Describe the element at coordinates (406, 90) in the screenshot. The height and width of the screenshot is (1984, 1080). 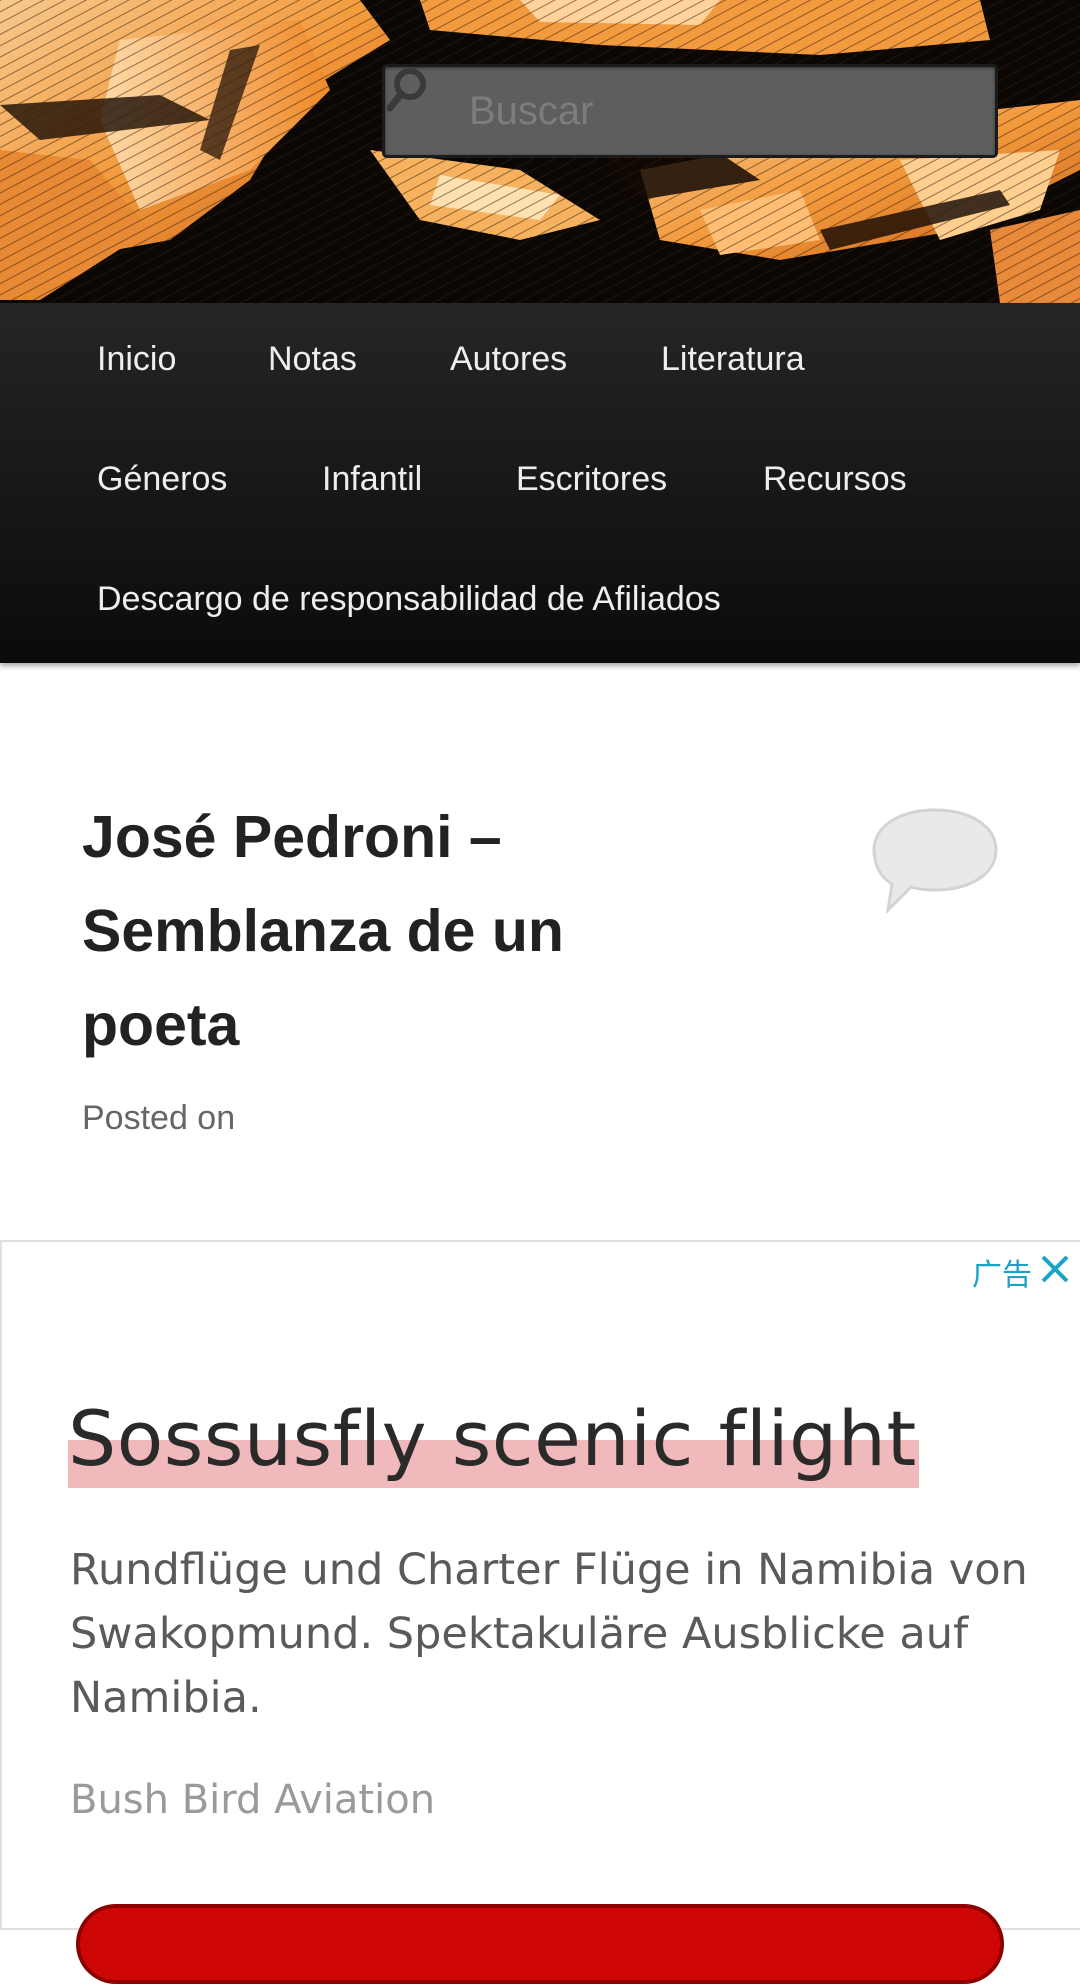
I see `search-icon` at that location.